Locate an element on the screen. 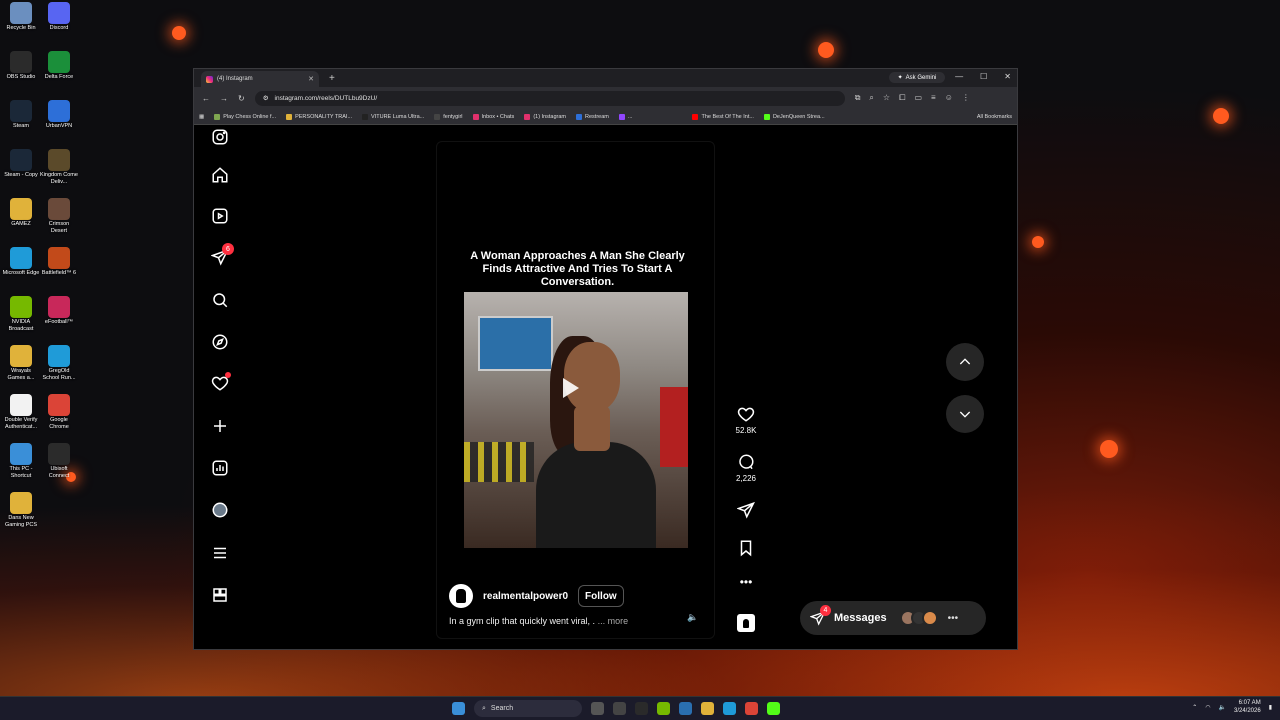 The width and height of the screenshot is (1280, 720). back-icon: ← is located at coordinates (206, 98).